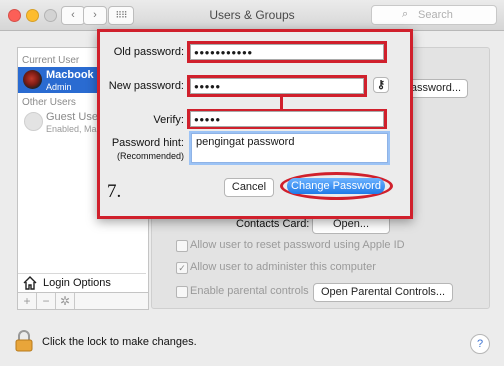 The height and width of the screenshot is (366, 504). I want to click on other-users-header: Other Users, so click(49, 102).